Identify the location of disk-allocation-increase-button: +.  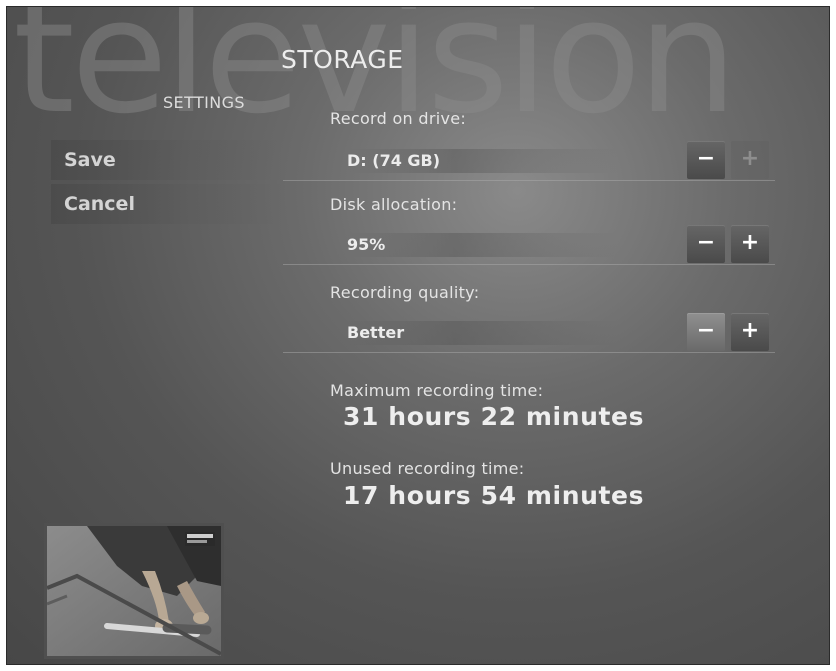
(750, 244).